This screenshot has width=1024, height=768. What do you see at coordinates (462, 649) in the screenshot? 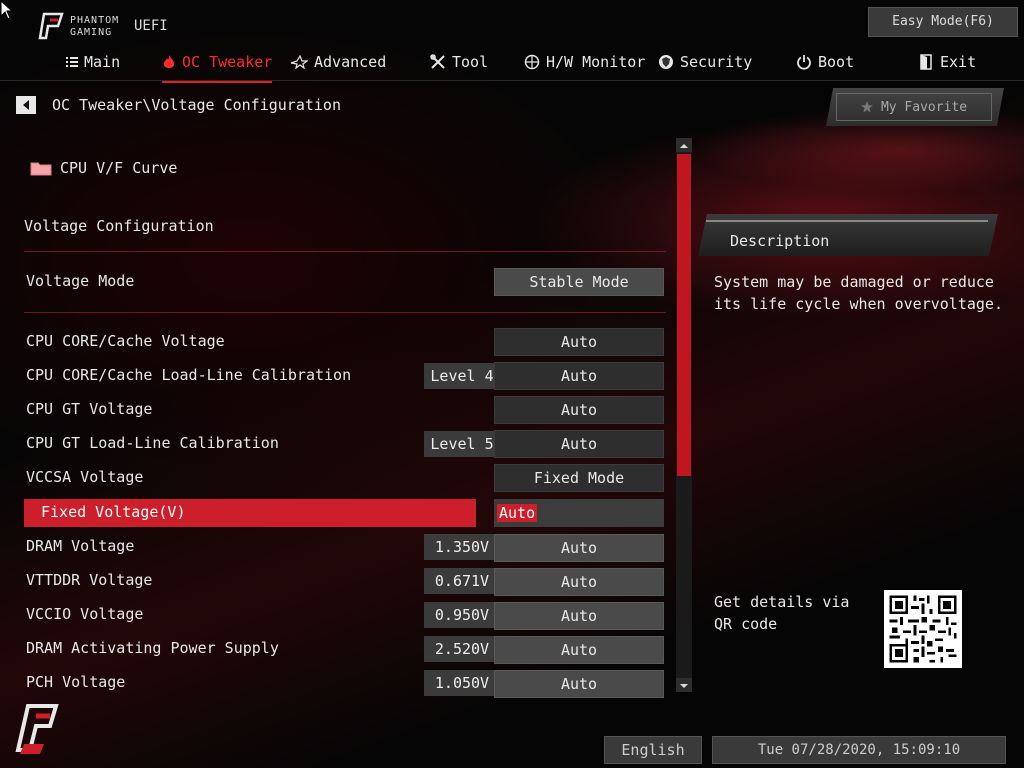
I see `current-voltage-tag: 2.520V` at bounding box center [462, 649].